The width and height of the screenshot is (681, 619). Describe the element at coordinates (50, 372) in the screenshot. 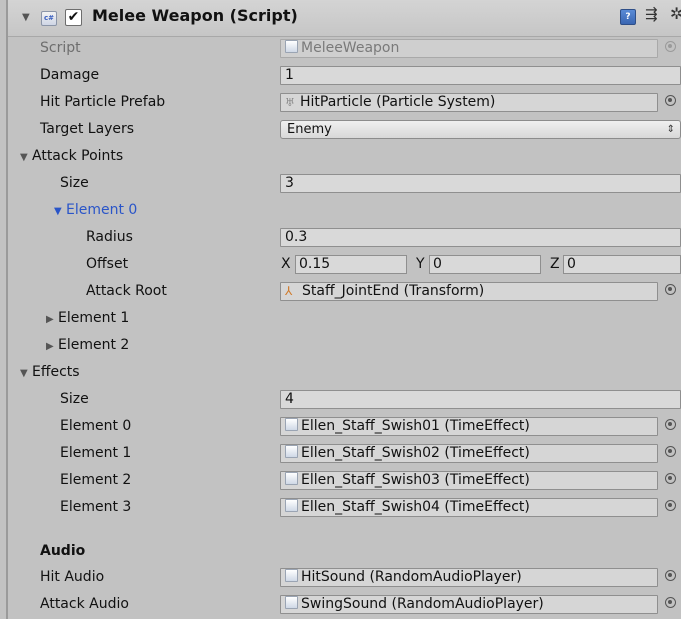

I see `effects-label: ▼ Effects` at that location.